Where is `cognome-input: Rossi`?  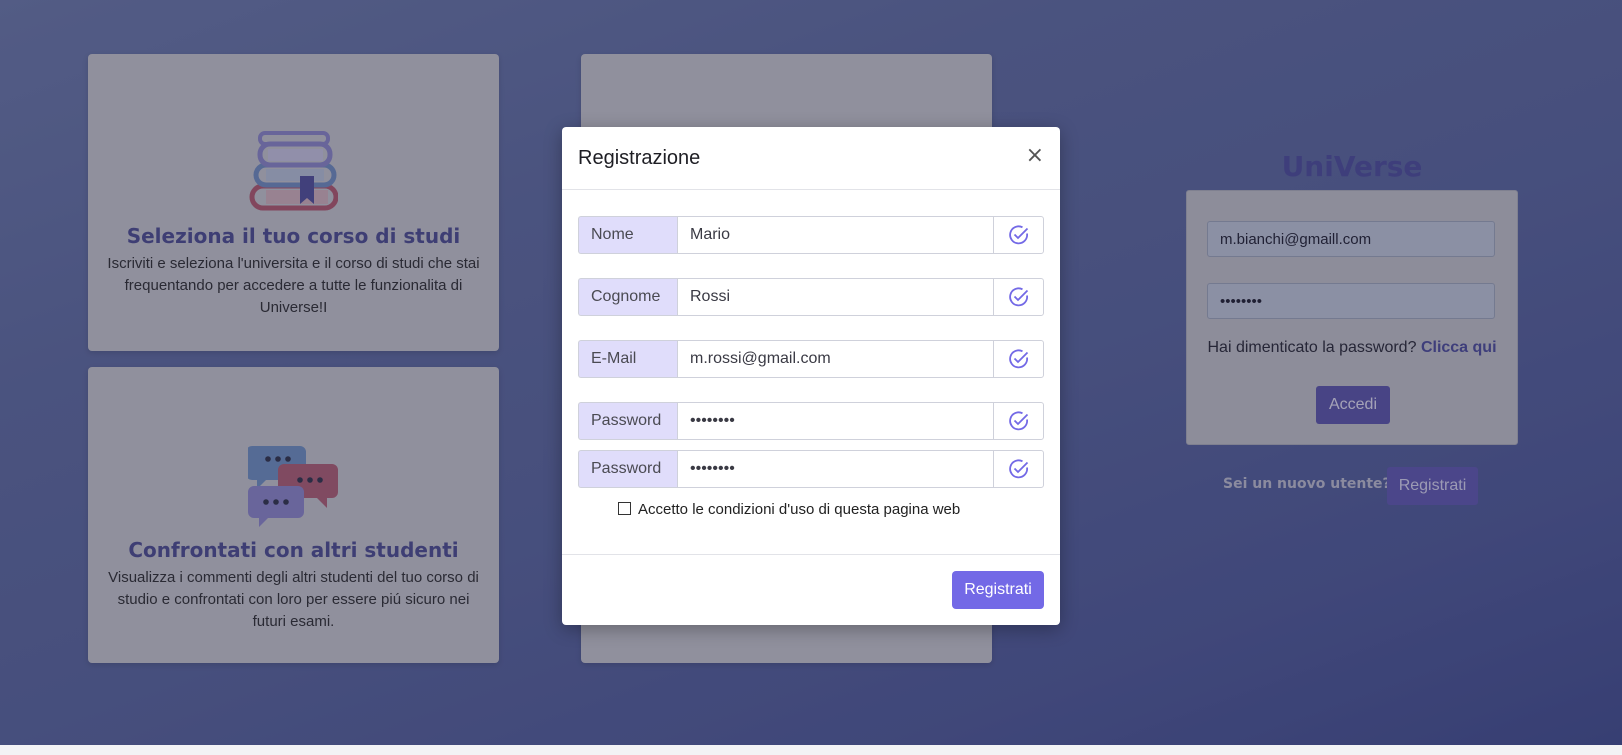
cognome-input: Rossi is located at coordinates (835, 297).